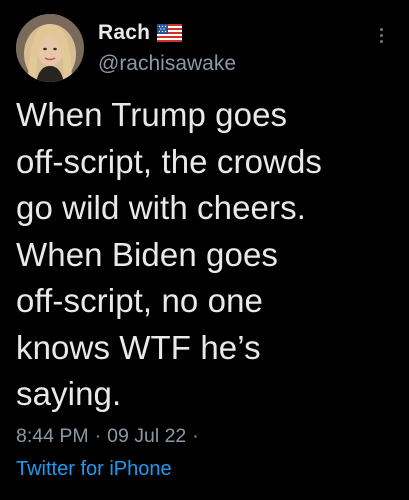 The image size is (409, 500). What do you see at coordinates (52, 436) in the screenshot?
I see `tweet-time: 8:44 PM` at bounding box center [52, 436].